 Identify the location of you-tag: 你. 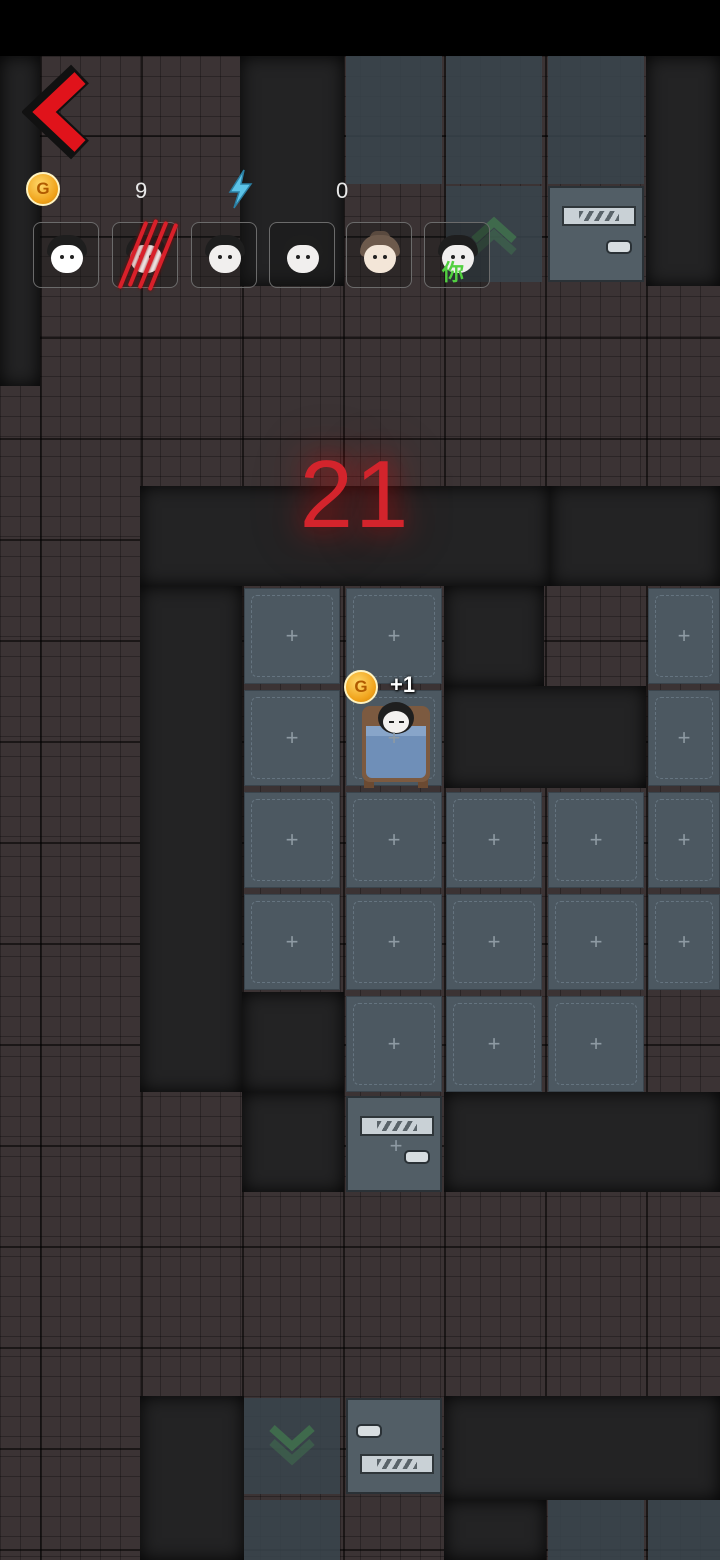
(453, 272).